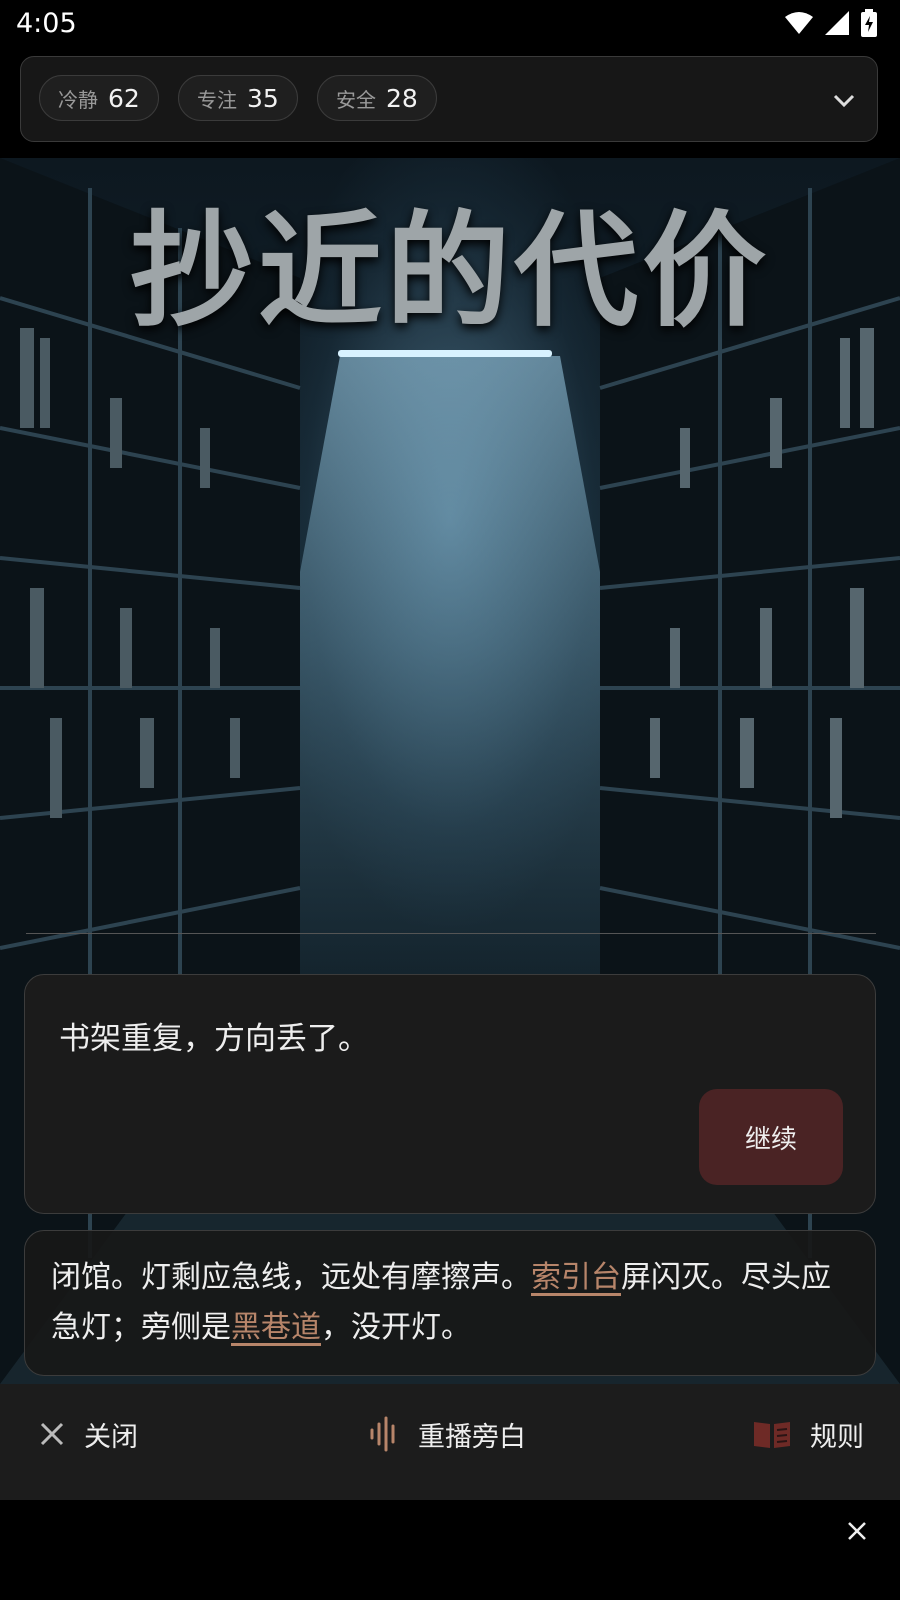  I want to click on narration-text: 闭馆。灯剩应急线，远处有摩擦声。, so click(291, 1277).